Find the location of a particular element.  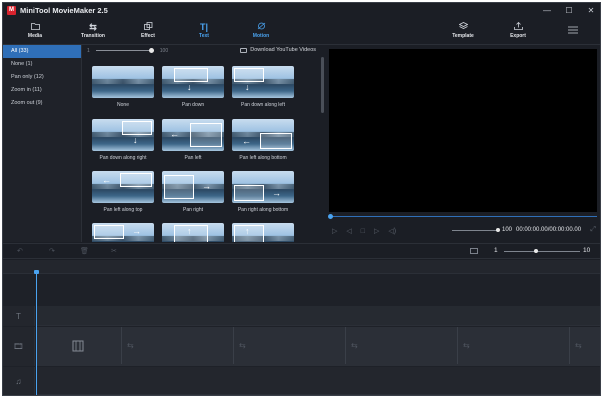

motion-item-12: ↑ is located at coordinates (263, 232).